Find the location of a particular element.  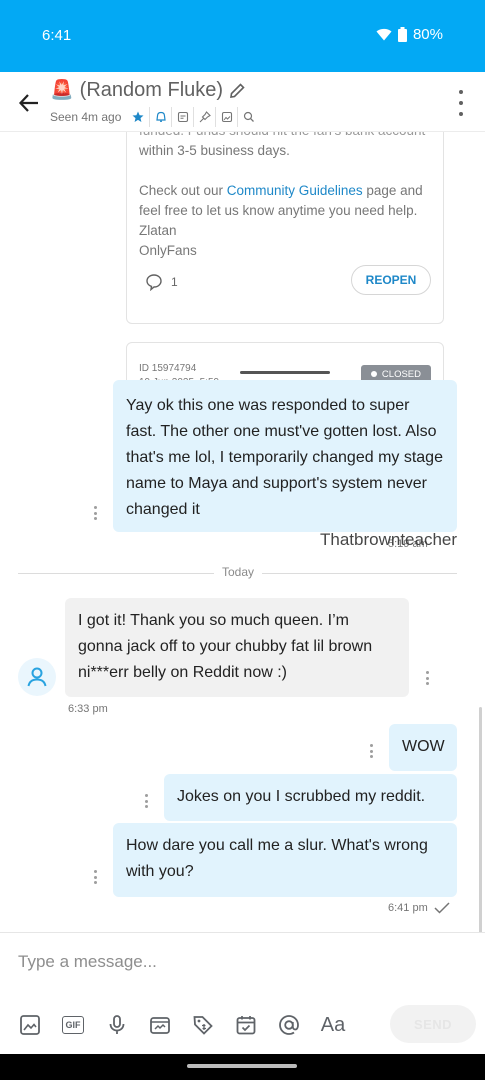

ticket-line: within 3-5 business days. is located at coordinates (214, 150).